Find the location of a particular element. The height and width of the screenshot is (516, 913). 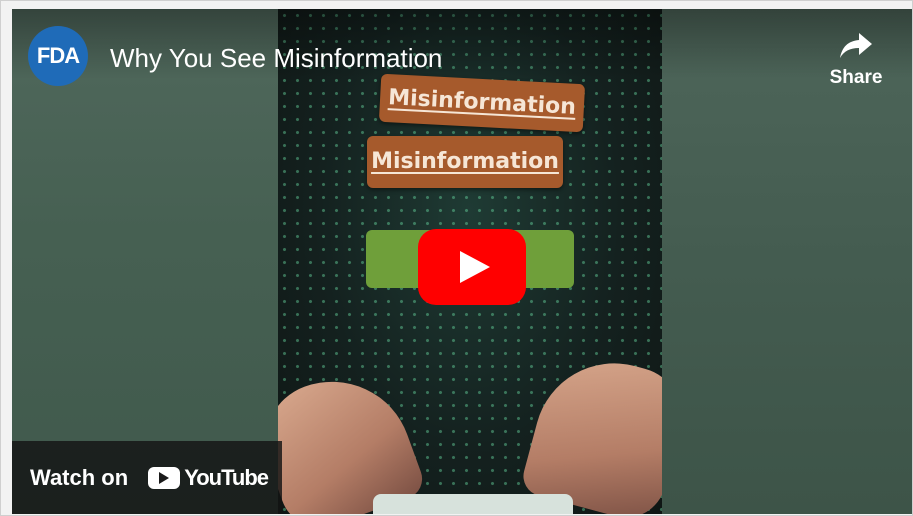

share-button: Share is located at coordinates (856, 67).